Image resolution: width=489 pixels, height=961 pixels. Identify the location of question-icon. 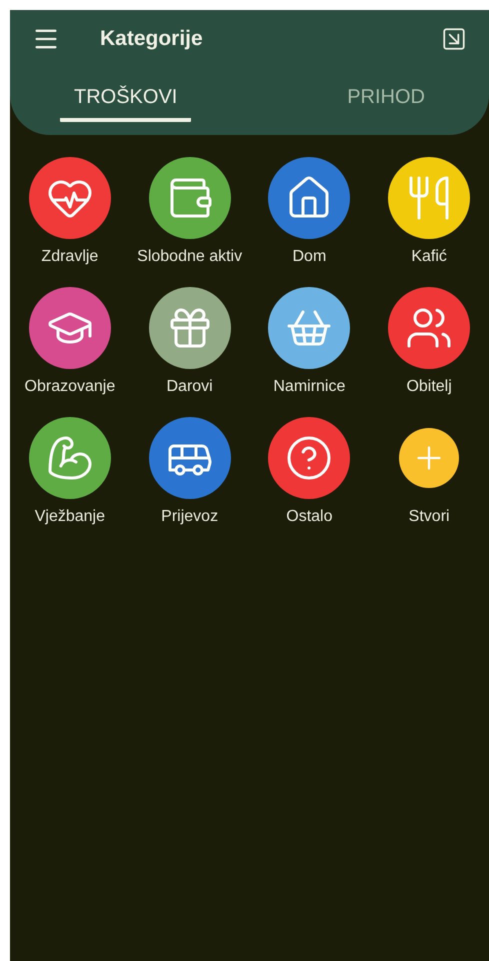
(309, 458).